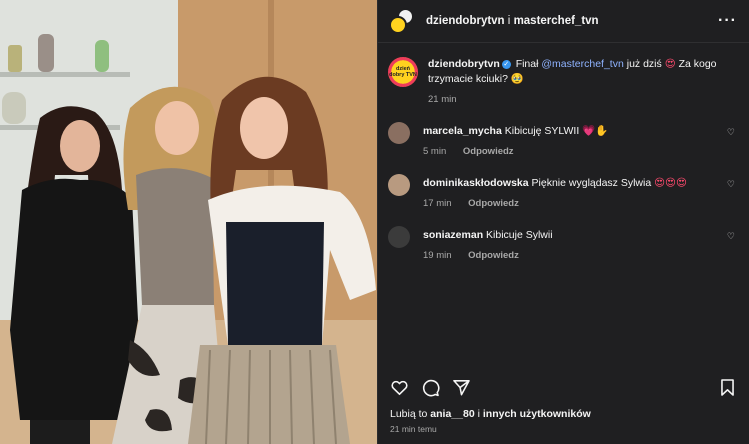  Describe the element at coordinates (727, 387) in the screenshot. I see `bookmark-icon` at that location.